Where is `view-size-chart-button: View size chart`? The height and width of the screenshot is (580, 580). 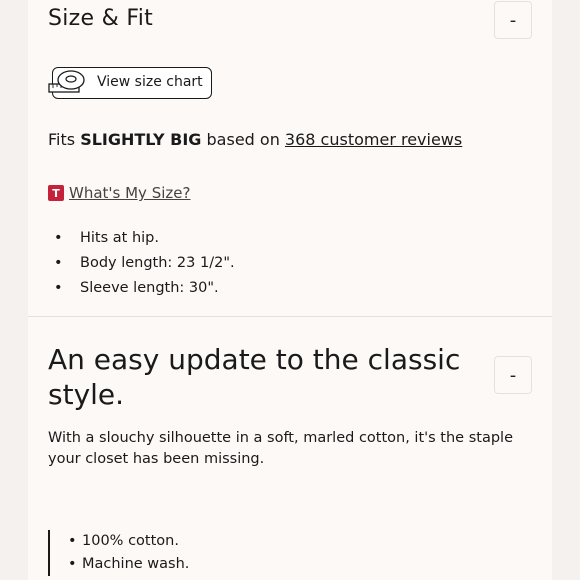 view-size-chart-button: View size chart is located at coordinates (130, 83).